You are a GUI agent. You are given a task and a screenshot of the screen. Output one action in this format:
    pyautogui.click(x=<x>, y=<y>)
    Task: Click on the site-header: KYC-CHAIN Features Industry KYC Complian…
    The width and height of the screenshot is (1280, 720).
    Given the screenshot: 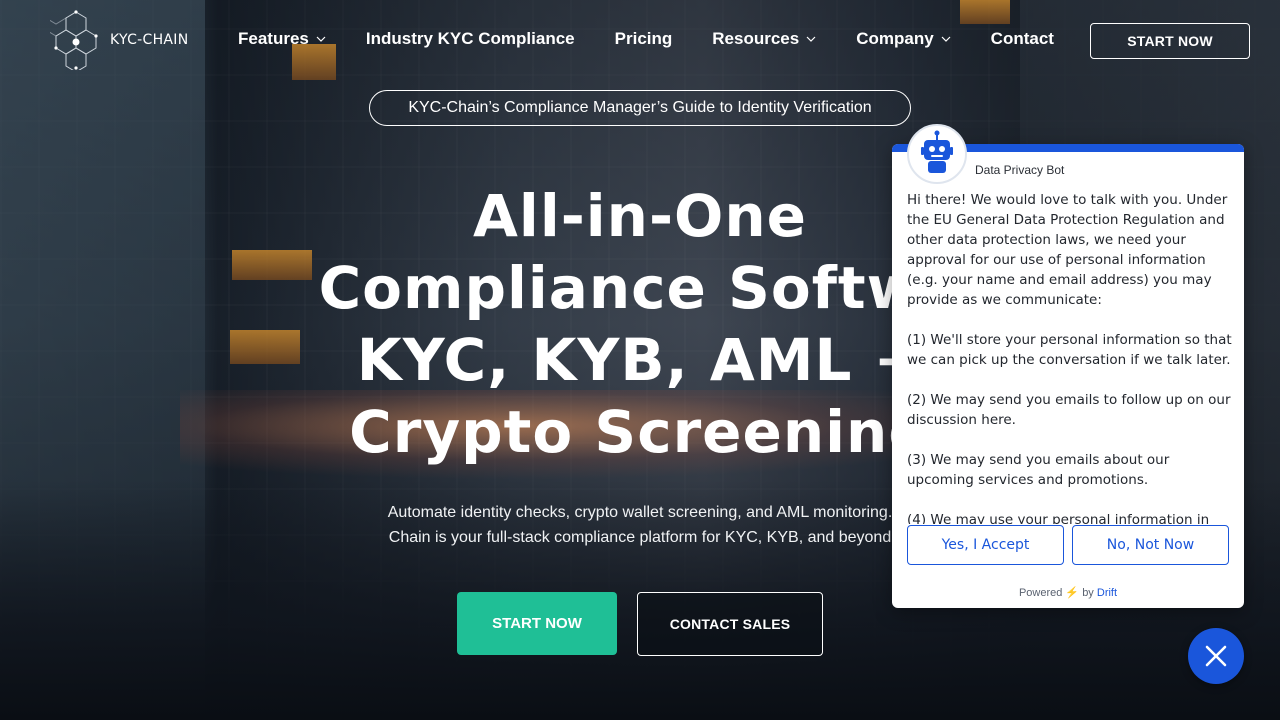 What is the action you would take?
    pyautogui.click(x=640, y=40)
    